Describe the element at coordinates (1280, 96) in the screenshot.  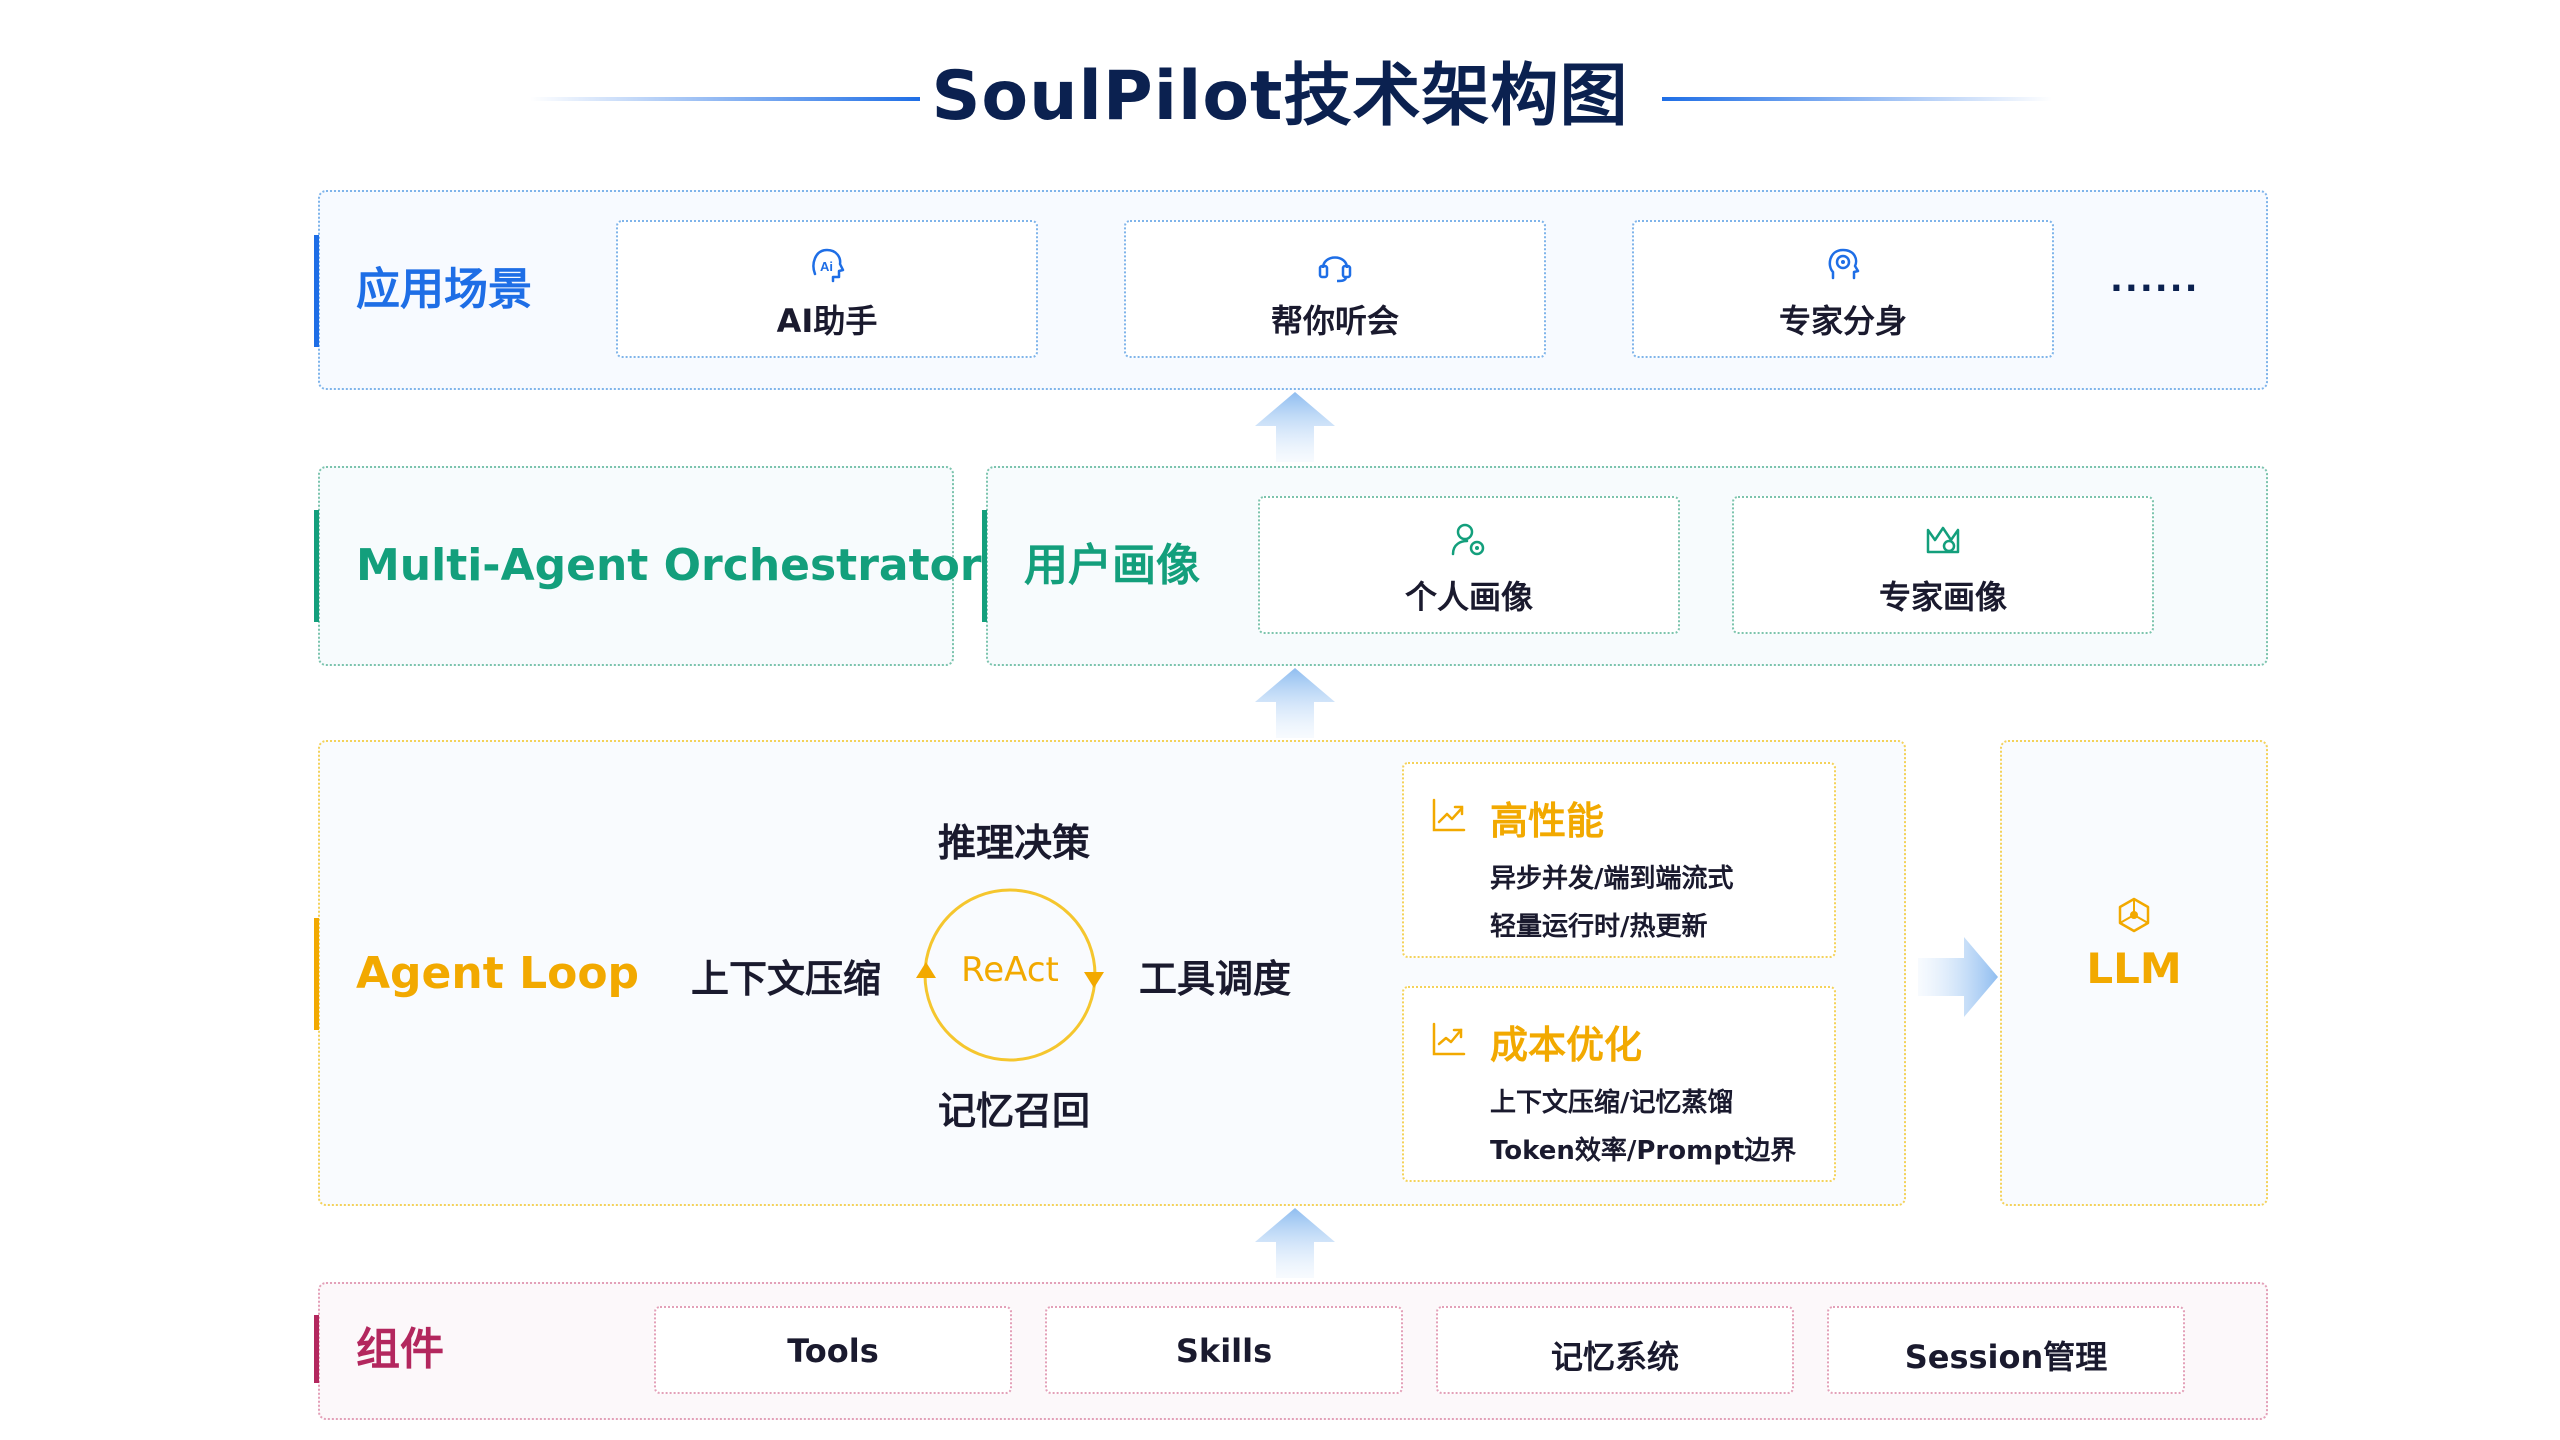
I see `page-title: SoulPilot技术架构图` at that location.